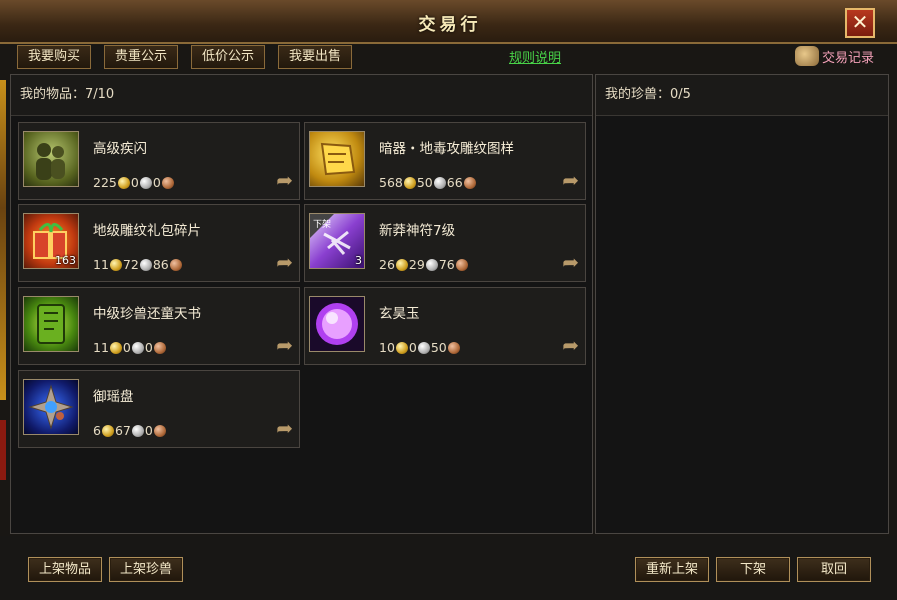  Describe the element at coordinates (51, 159) in the screenshot. I see `shadow-figures-icon` at that location.